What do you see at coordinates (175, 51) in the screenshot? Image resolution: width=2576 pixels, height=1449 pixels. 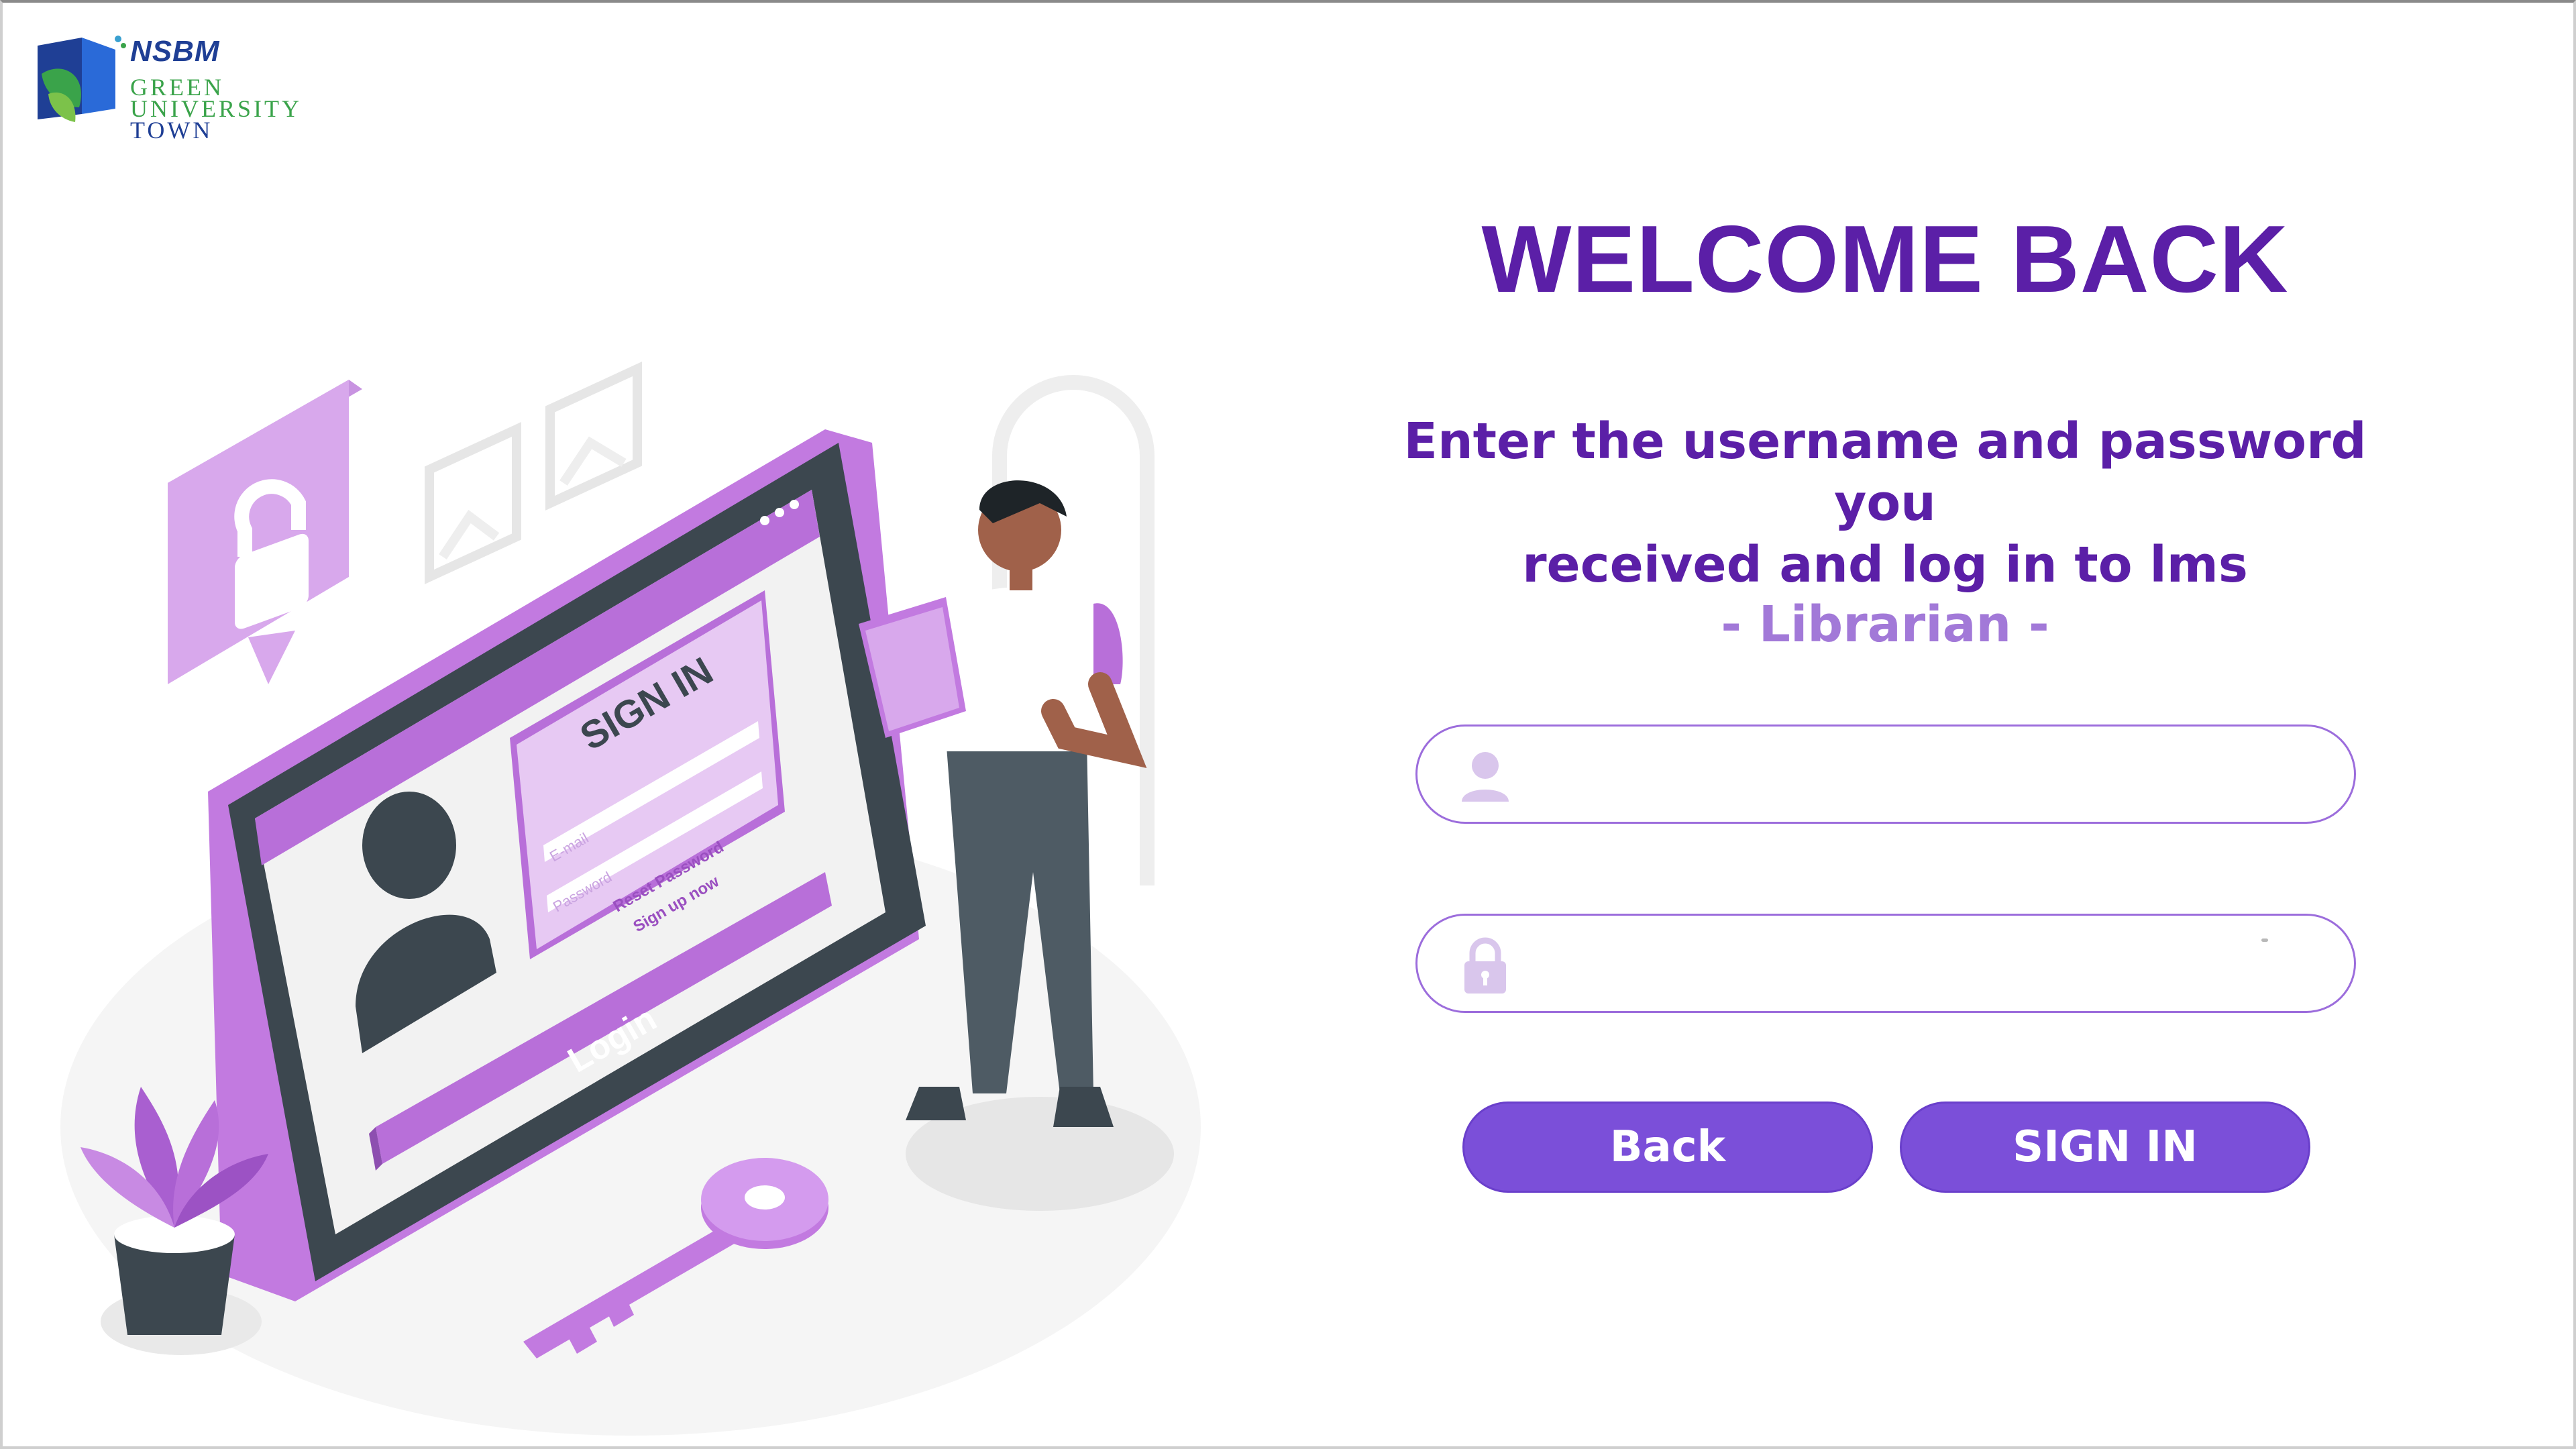 I see `logo-brand-text: NSBM` at bounding box center [175, 51].